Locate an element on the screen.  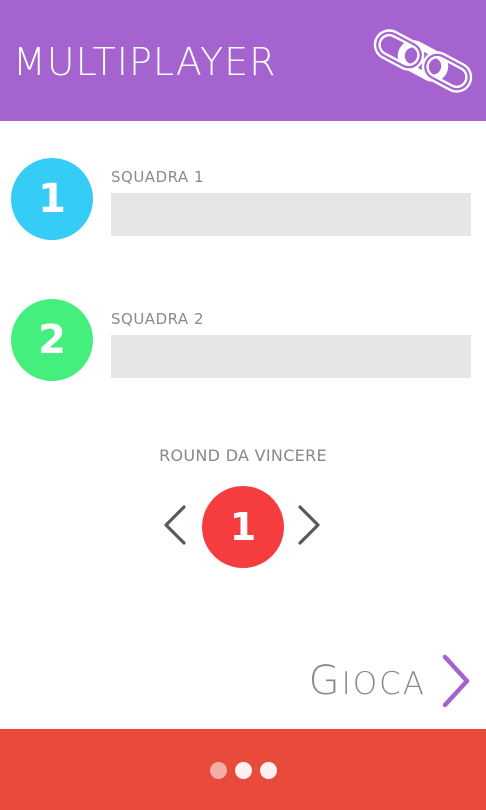
rounds-to-win-label: ROUND DA VINCERE is located at coordinates (243, 455).